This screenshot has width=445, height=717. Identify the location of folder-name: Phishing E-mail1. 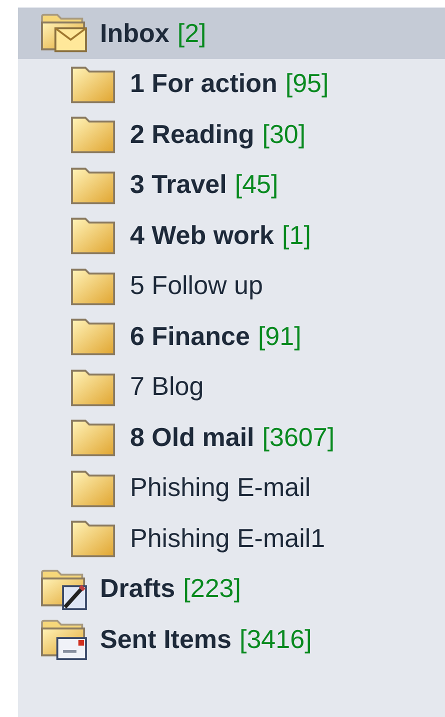
(228, 538).